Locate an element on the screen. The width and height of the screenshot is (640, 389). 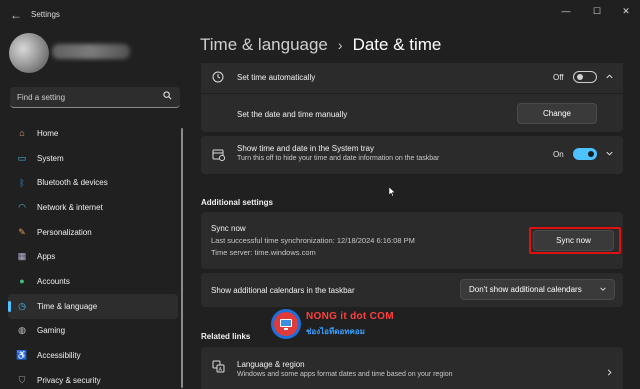
controller-icon: ◍ is located at coordinates (22, 330).